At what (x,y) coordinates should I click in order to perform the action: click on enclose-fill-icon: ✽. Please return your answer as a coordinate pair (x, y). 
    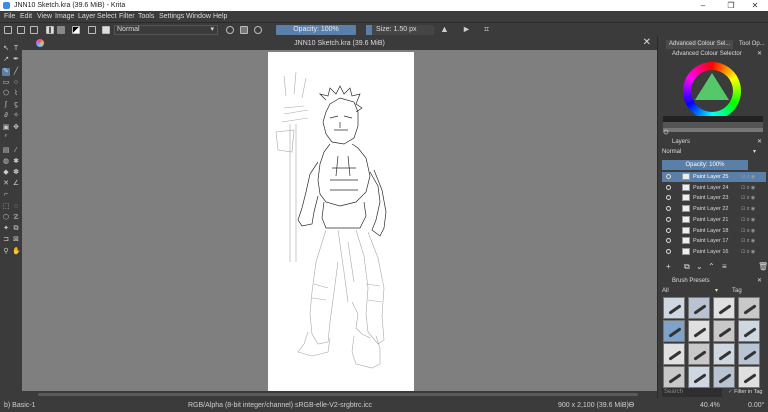
    Looking at the image, I should click on (16, 173).